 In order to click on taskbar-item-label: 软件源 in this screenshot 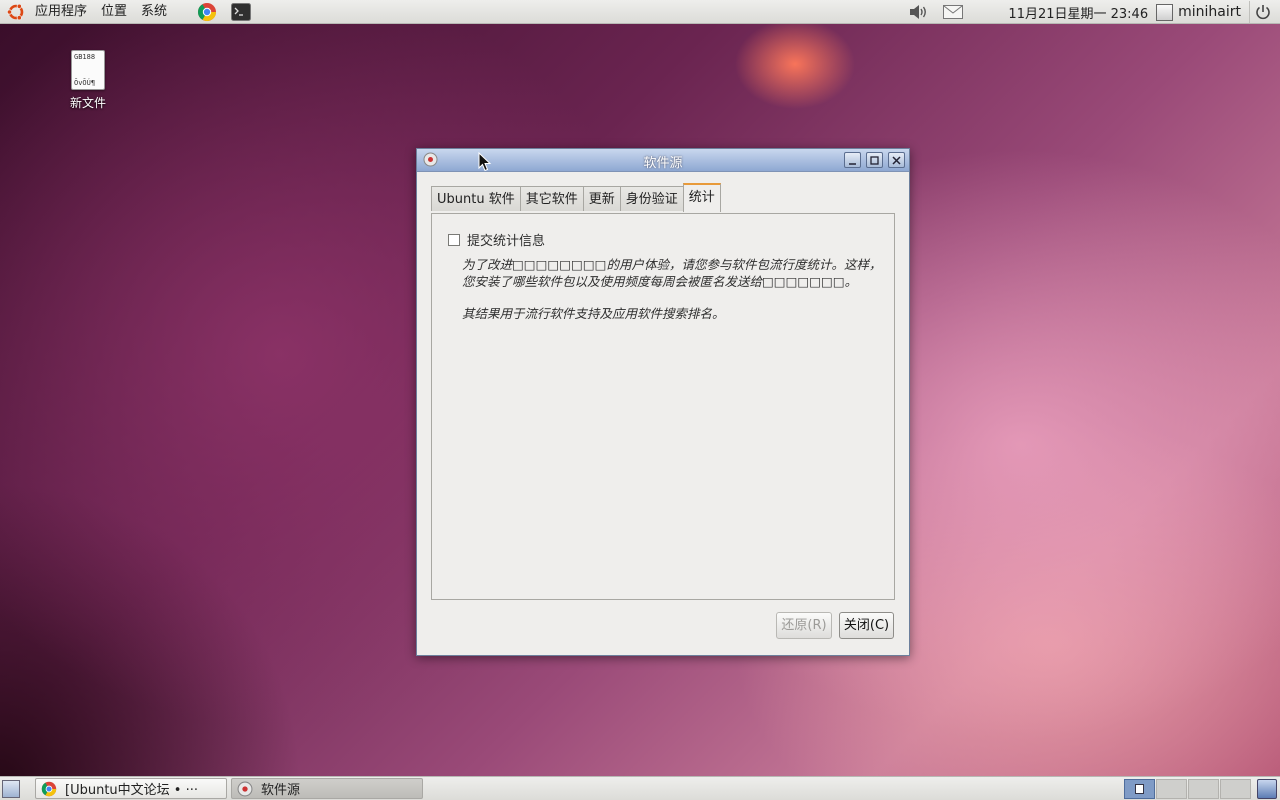, I will do `click(281, 790)`.